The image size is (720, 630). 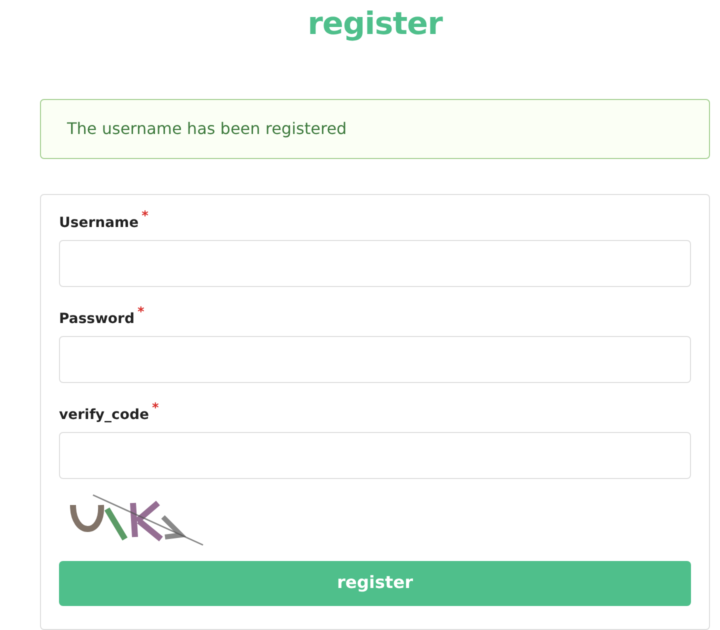 What do you see at coordinates (375, 583) in the screenshot?
I see `register-button: register` at bounding box center [375, 583].